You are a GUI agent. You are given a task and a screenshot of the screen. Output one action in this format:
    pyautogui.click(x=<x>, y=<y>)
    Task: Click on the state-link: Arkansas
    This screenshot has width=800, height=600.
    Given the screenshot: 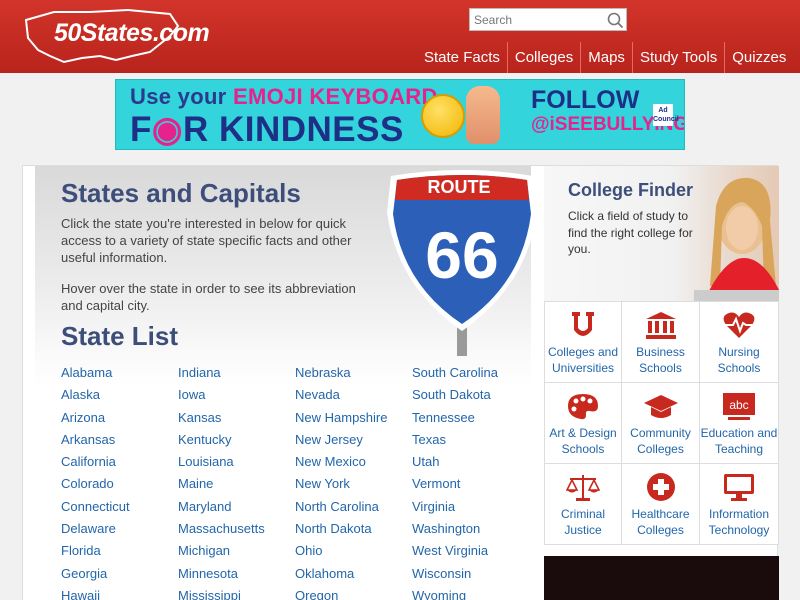 What is the action you would take?
    pyautogui.click(x=119, y=443)
    